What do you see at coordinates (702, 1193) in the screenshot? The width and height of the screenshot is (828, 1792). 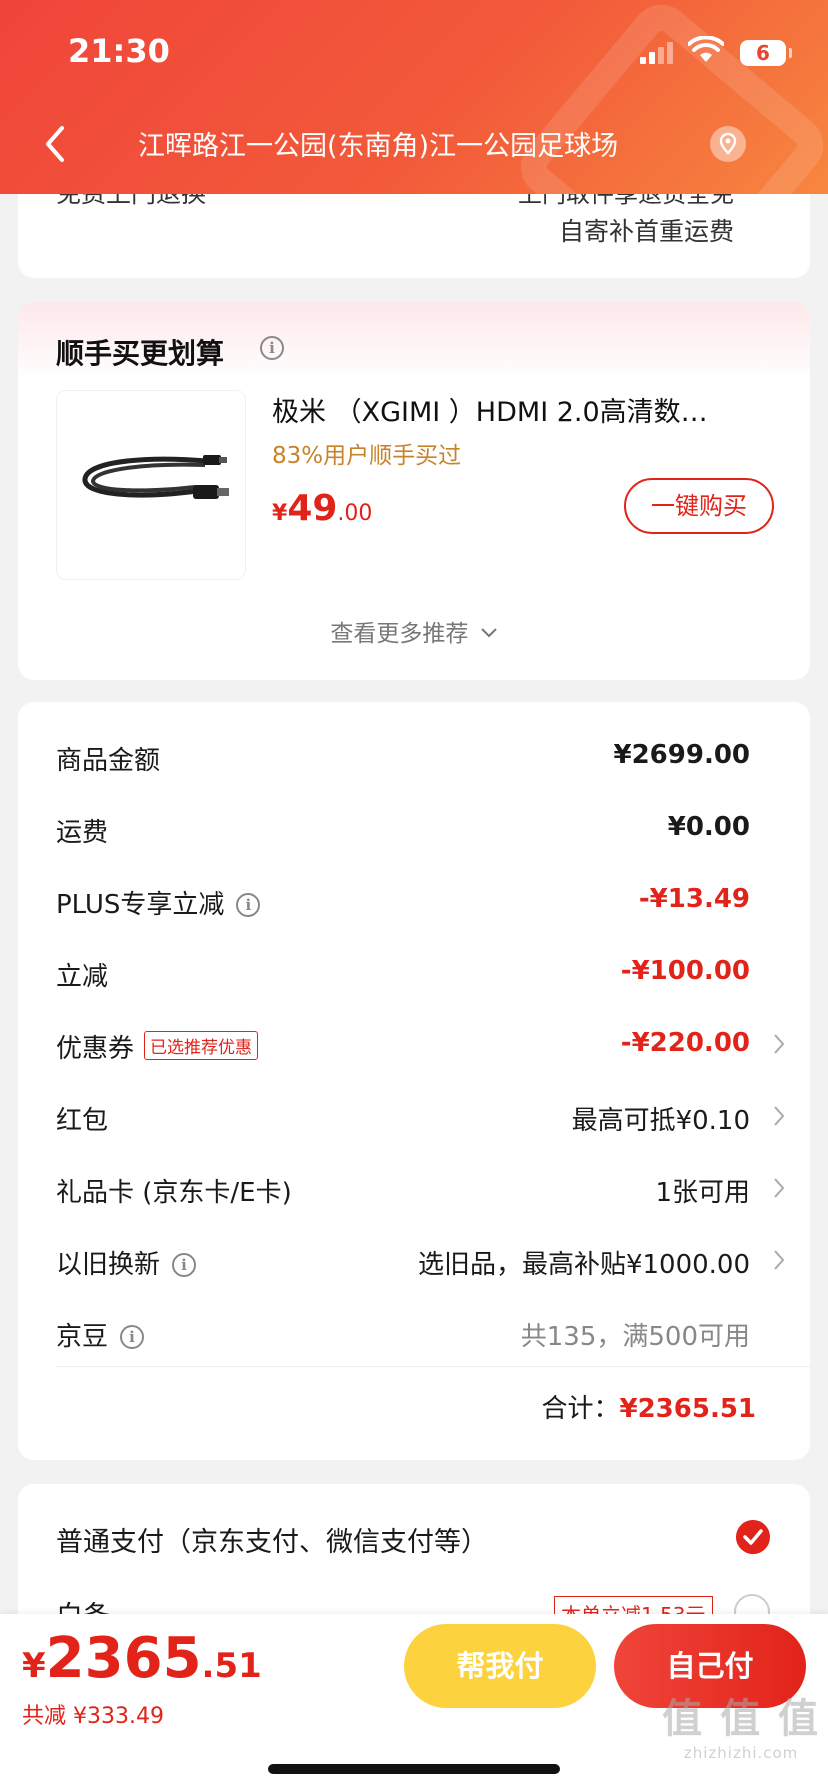 I see `row-value: 1张可用` at bounding box center [702, 1193].